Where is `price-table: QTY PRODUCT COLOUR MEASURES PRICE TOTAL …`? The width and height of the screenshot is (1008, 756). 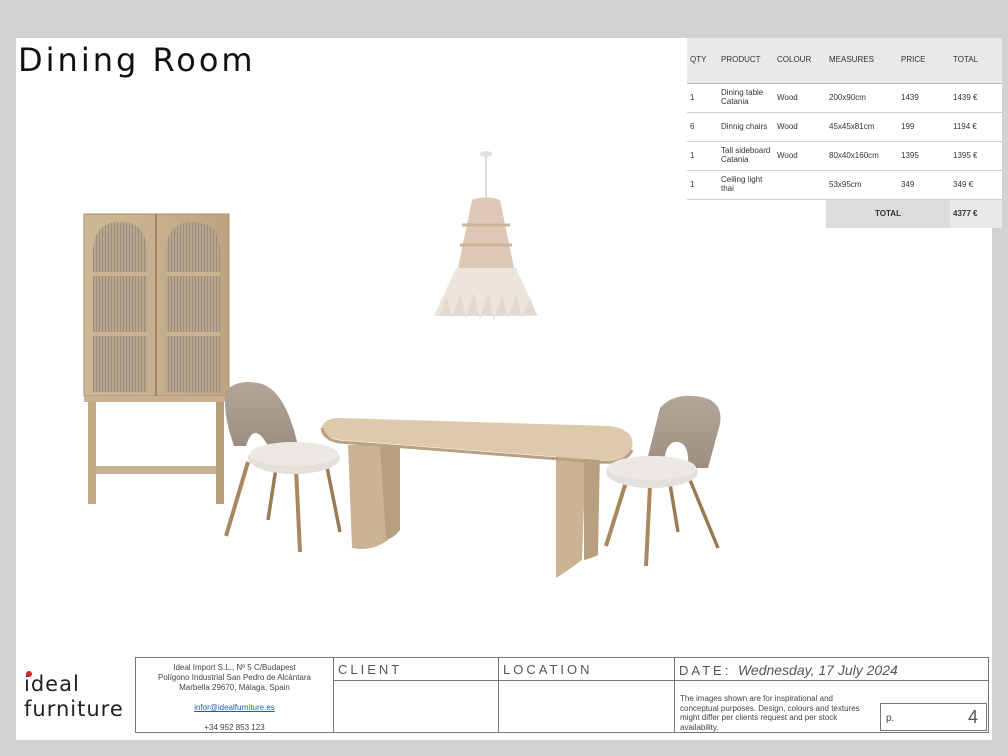 price-table: QTY PRODUCT COLOUR MEASURES PRICE TOTAL … is located at coordinates (844, 133).